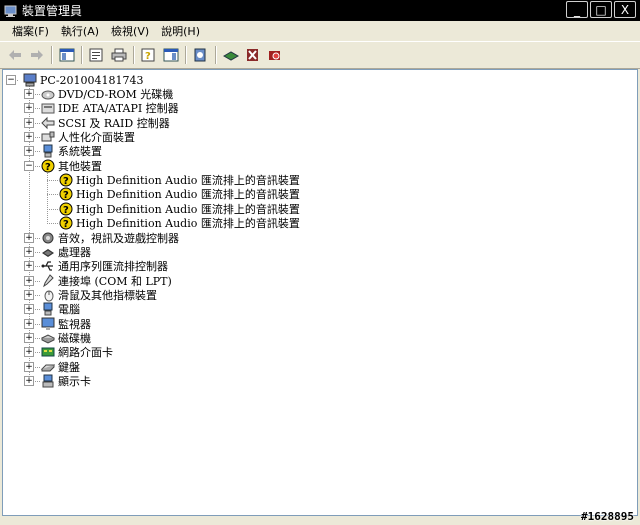  Describe the element at coordinates (11, 11) in the screenshot. I see `device-manager-icon` at that location.